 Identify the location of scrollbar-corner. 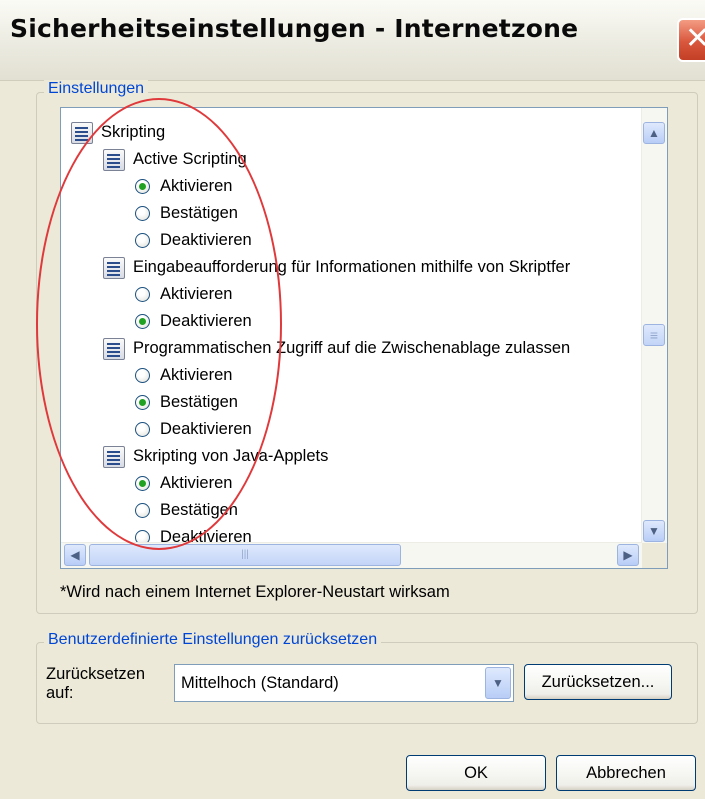
(654, 555).